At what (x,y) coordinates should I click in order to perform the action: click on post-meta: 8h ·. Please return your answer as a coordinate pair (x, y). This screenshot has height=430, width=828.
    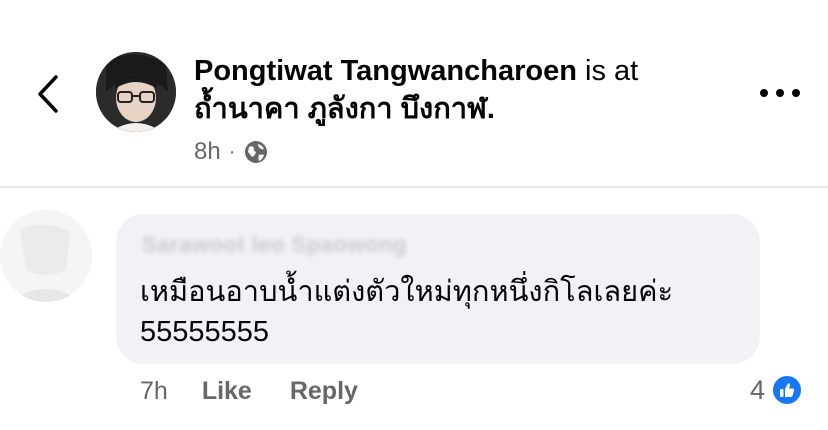
    Looking at the image, I should click on (231, 152).